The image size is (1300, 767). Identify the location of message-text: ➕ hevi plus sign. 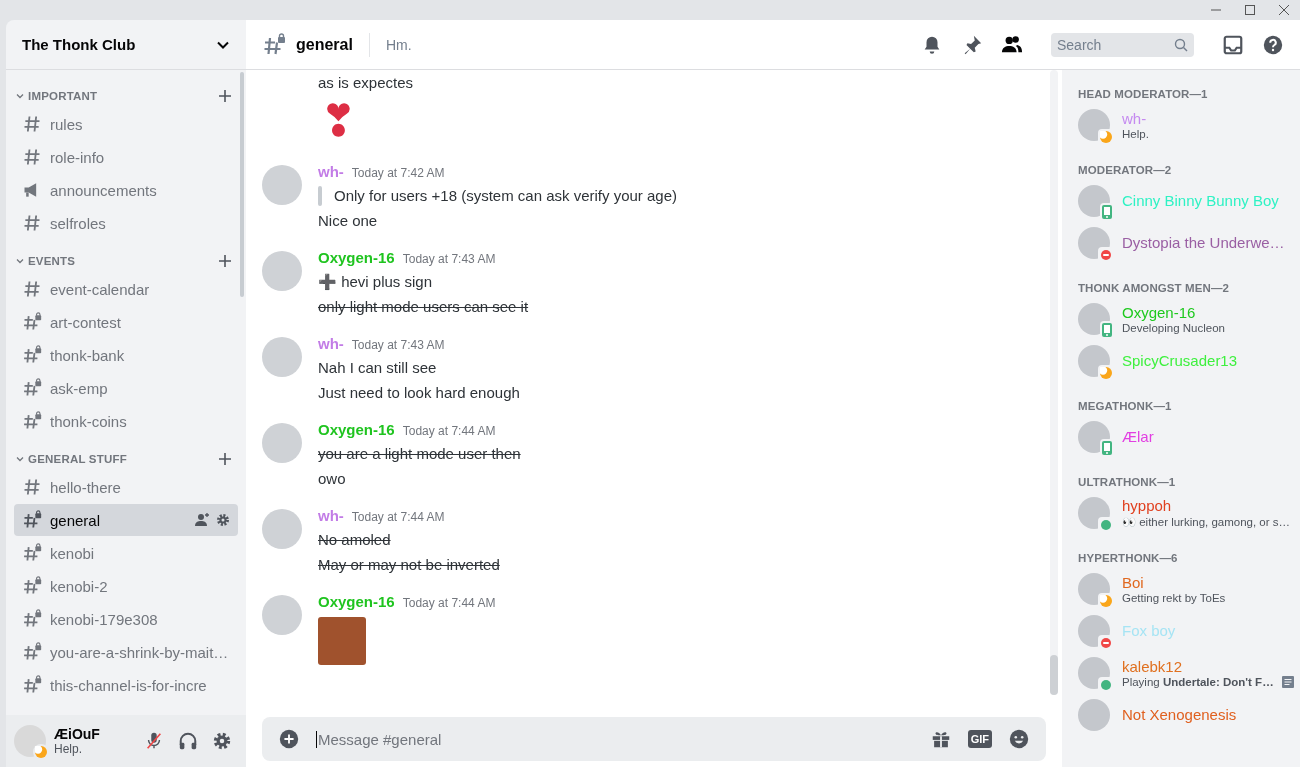
(375, 282).